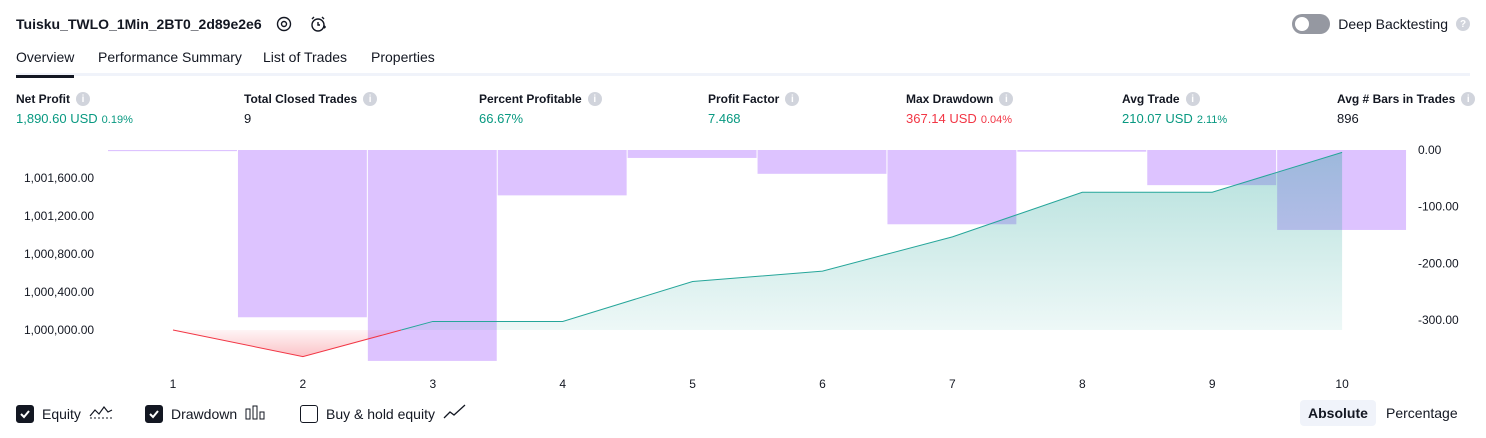  What do you see at coordinates (1463, 24) in the screenshot?
I see `help-icon: ?` at bounding box center [1463, 24].